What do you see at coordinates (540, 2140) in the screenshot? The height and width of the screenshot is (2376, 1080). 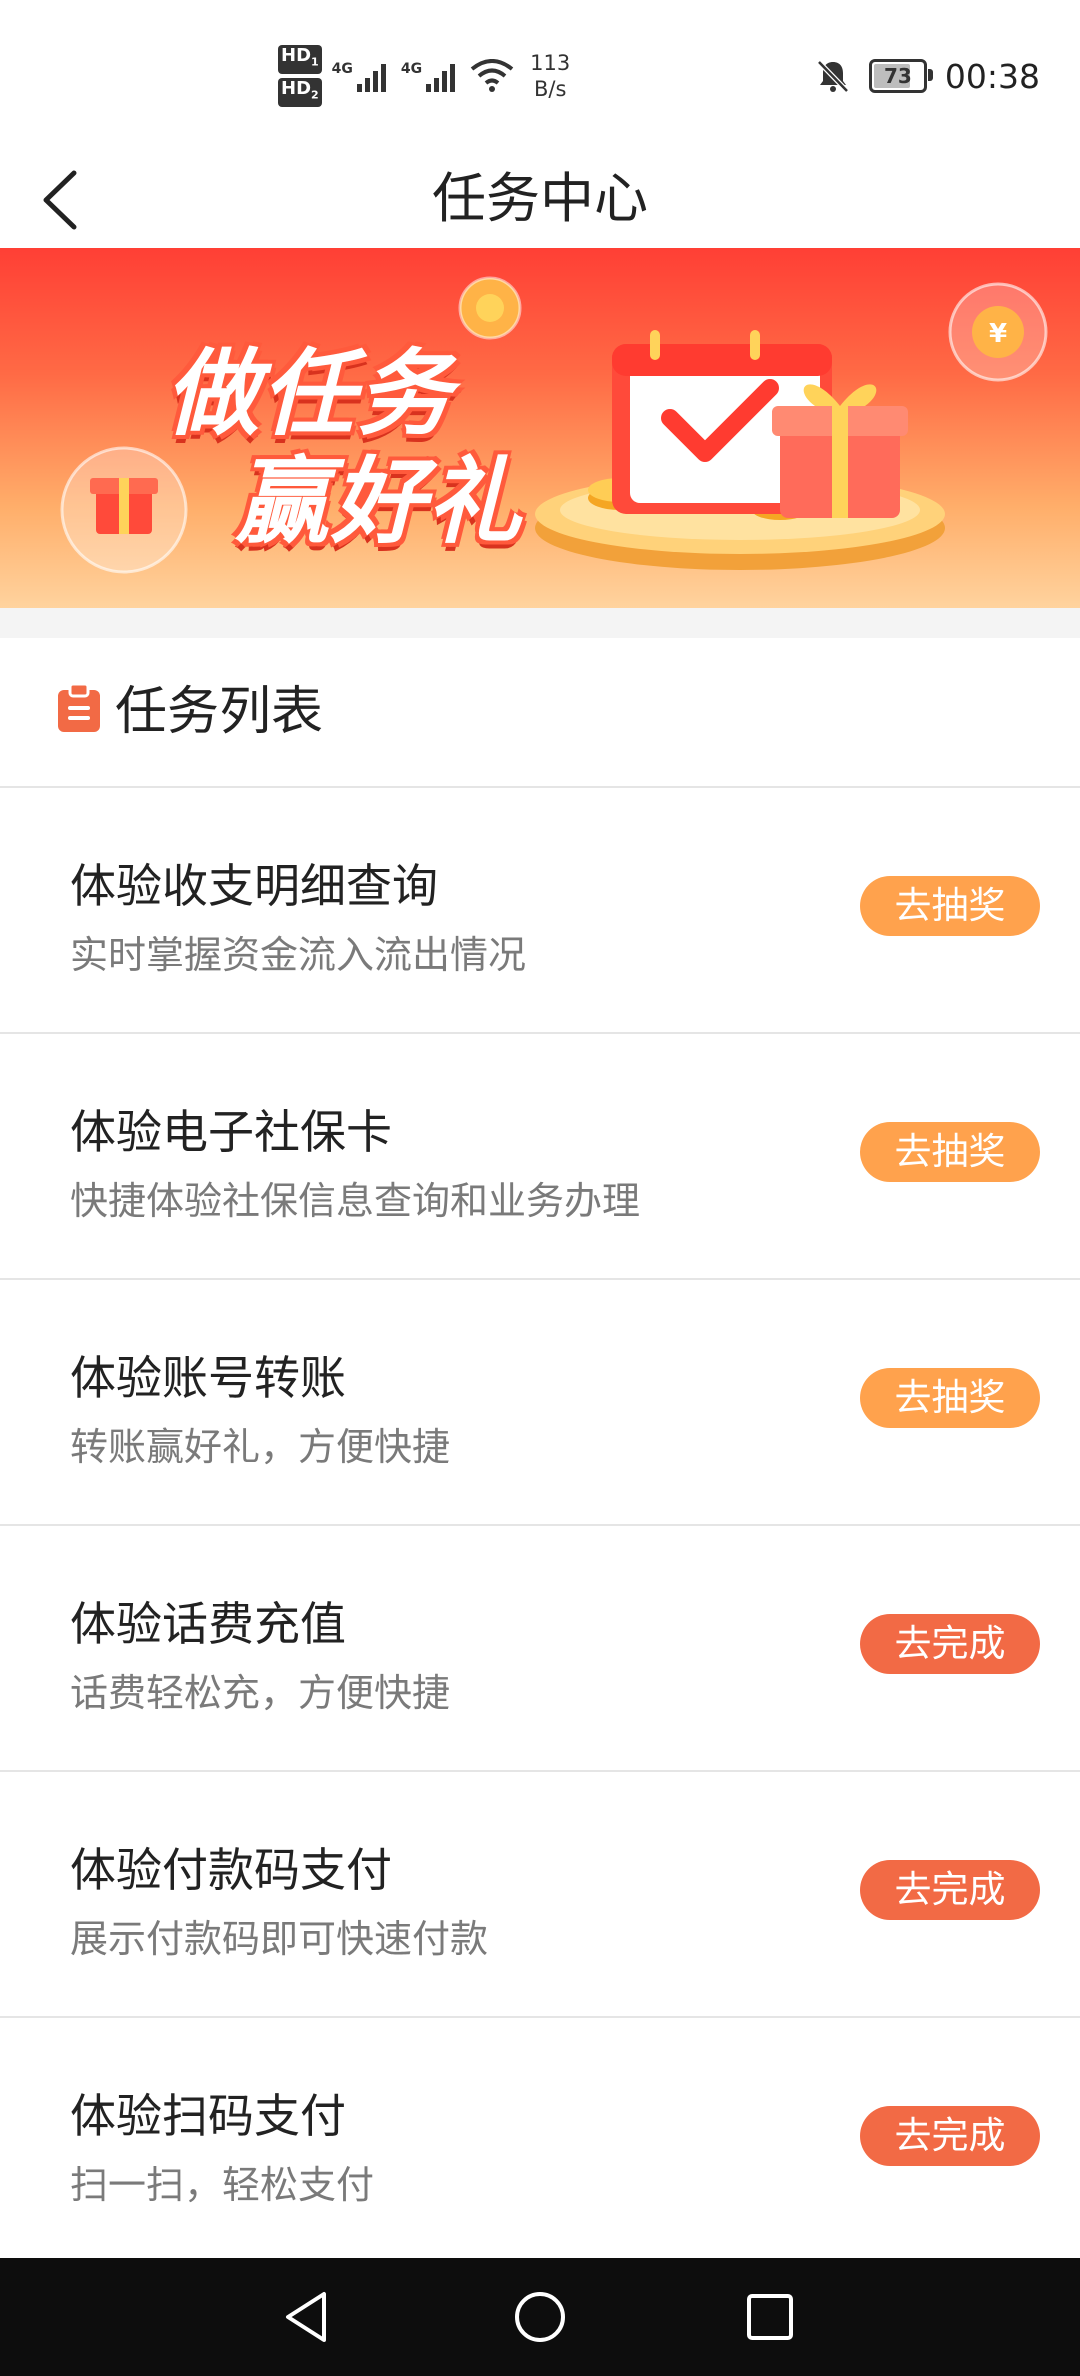 I see `task-item: 体验扫码支付 扫一扫，轻松支付 去完成` at bounding box center [540, 2140].